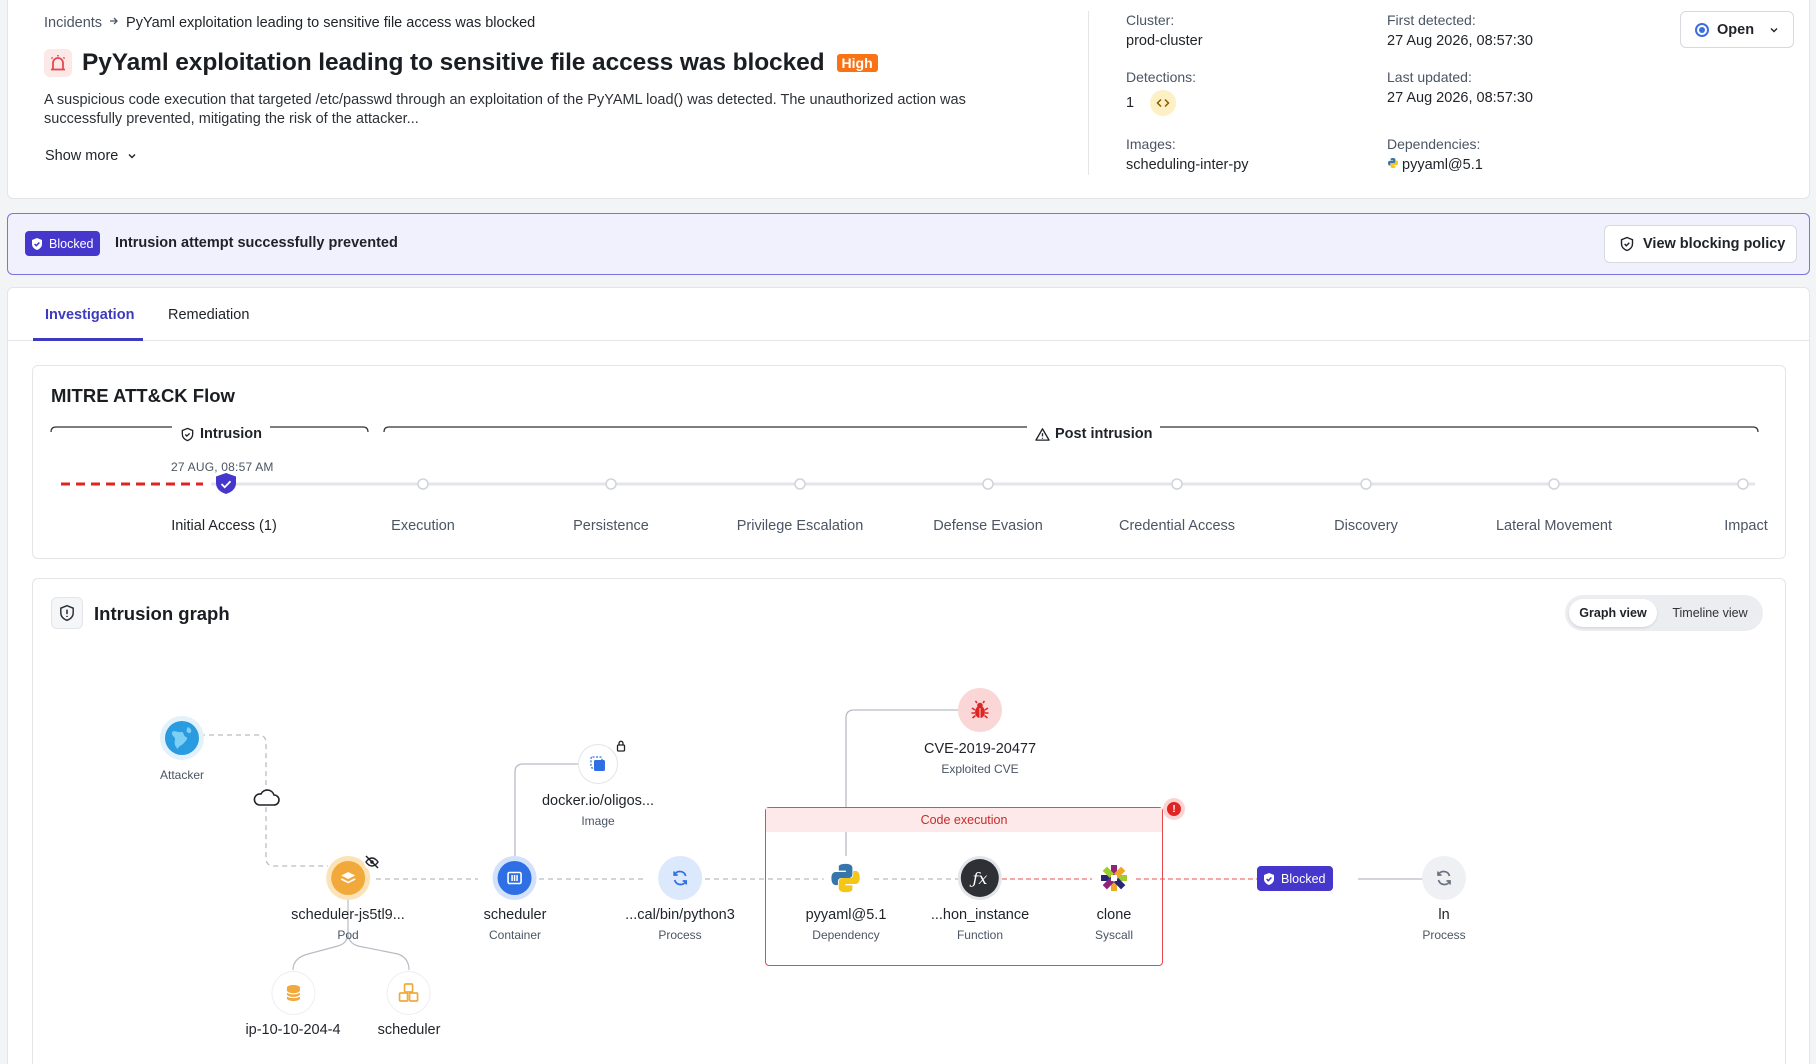 This screenshot has width=1816, height=1064. Describe the element at coordinates (846, 878) in the screenshot. I see `python-logo-icon` at that location.